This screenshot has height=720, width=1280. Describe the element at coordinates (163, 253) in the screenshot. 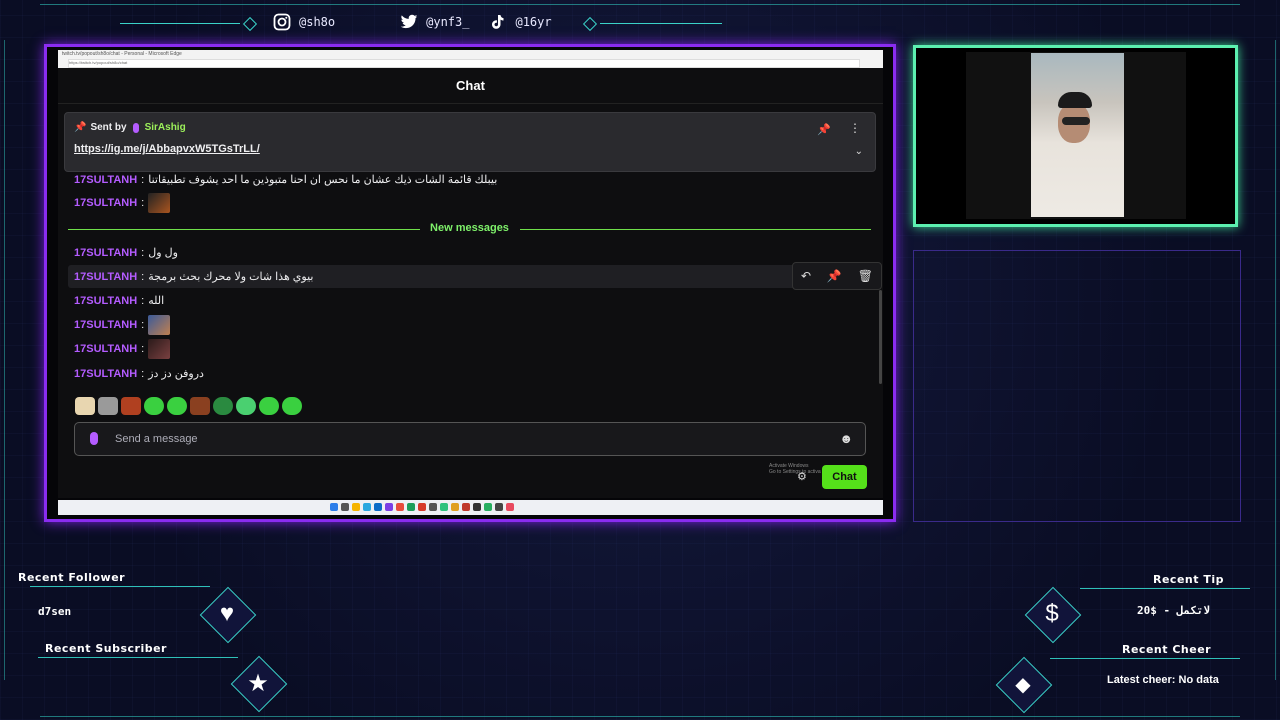

I see `chat-text: ول ول` at that location.